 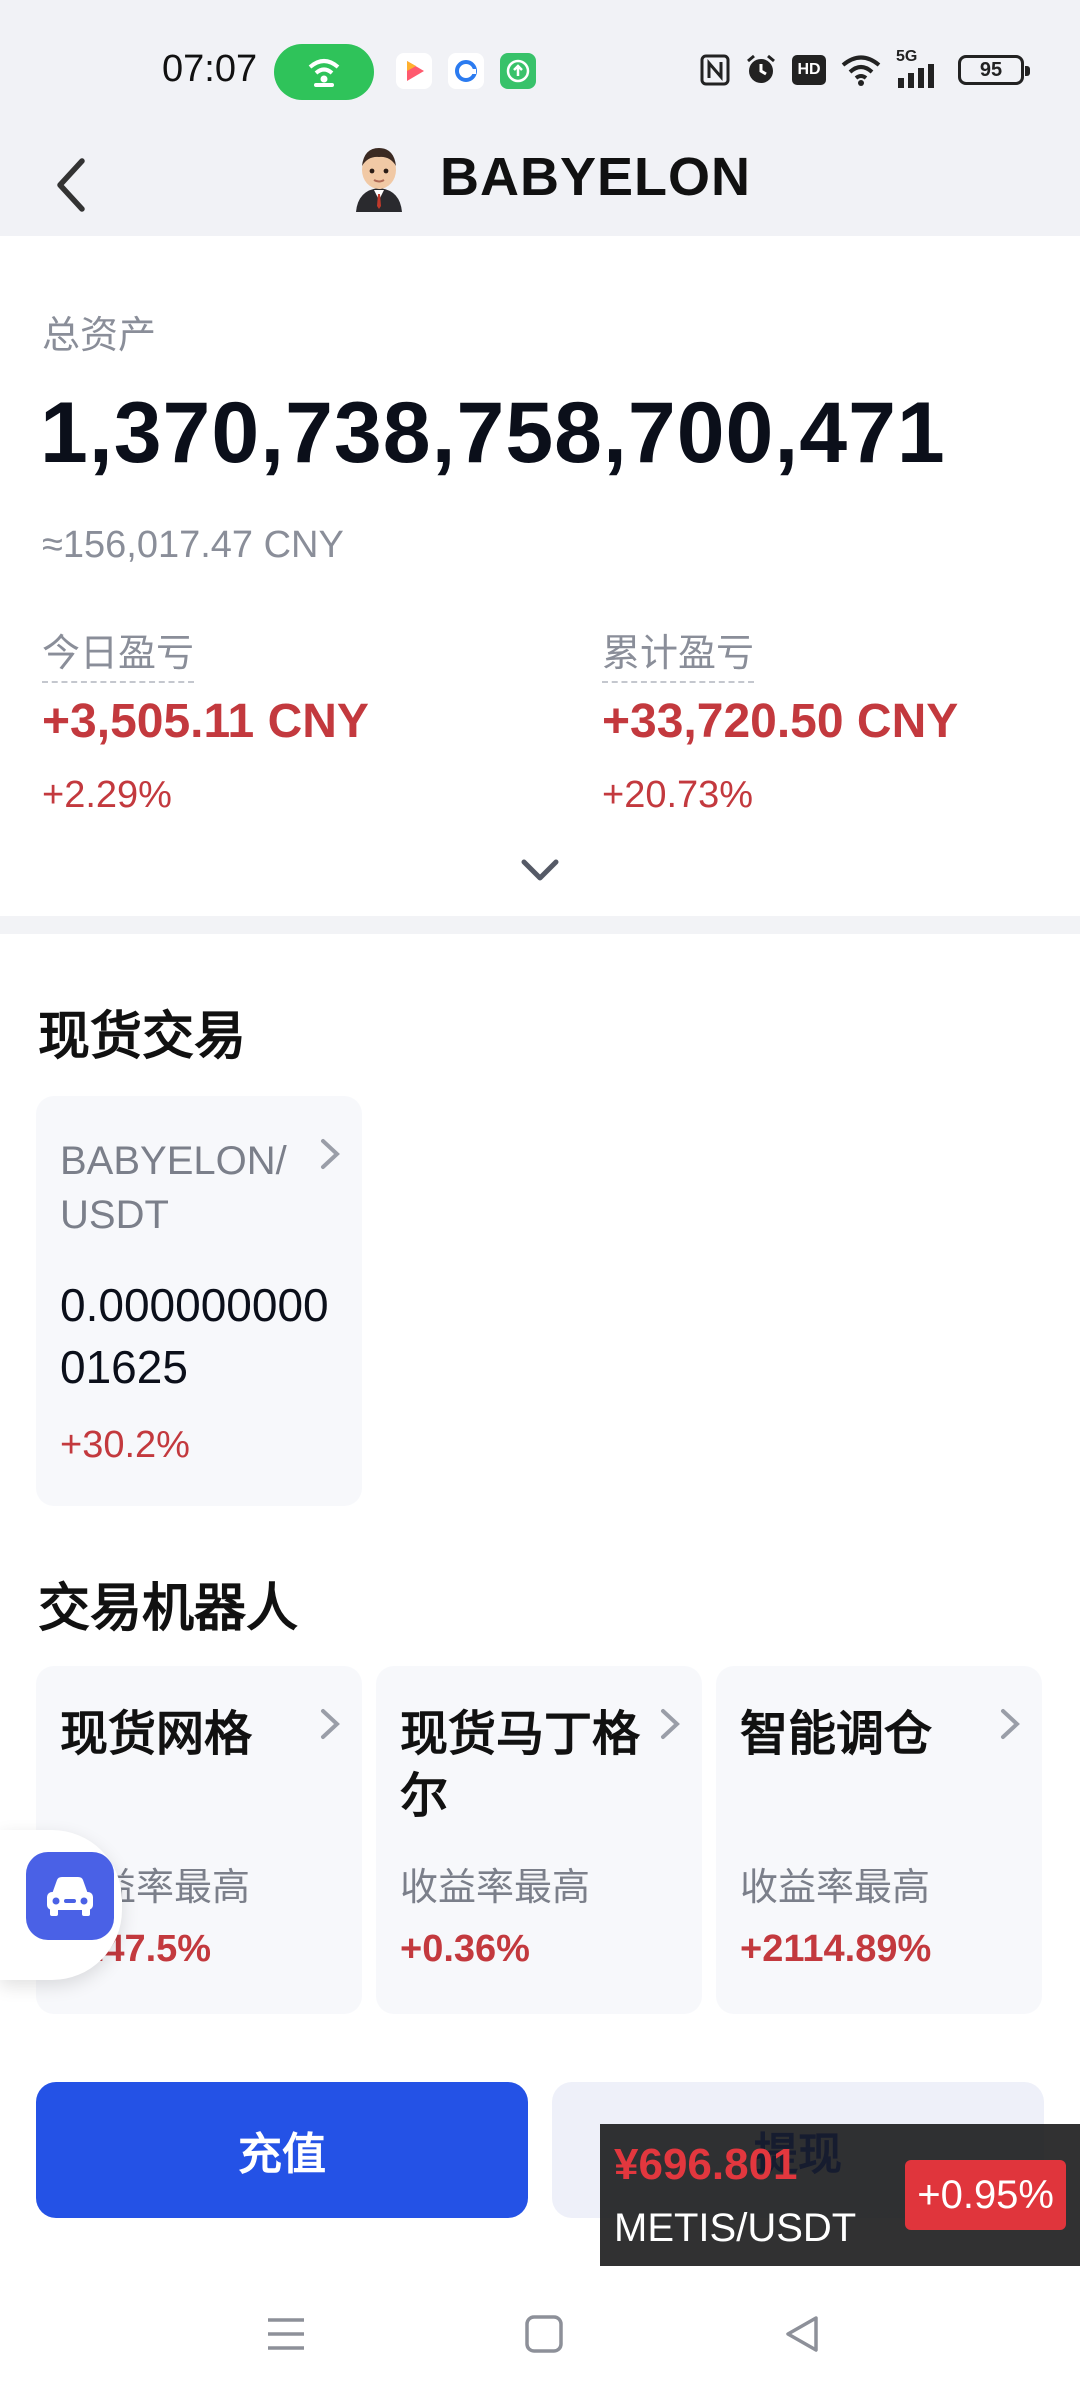 I want to click on status-time: 07:07, so click(x=210, y=69).